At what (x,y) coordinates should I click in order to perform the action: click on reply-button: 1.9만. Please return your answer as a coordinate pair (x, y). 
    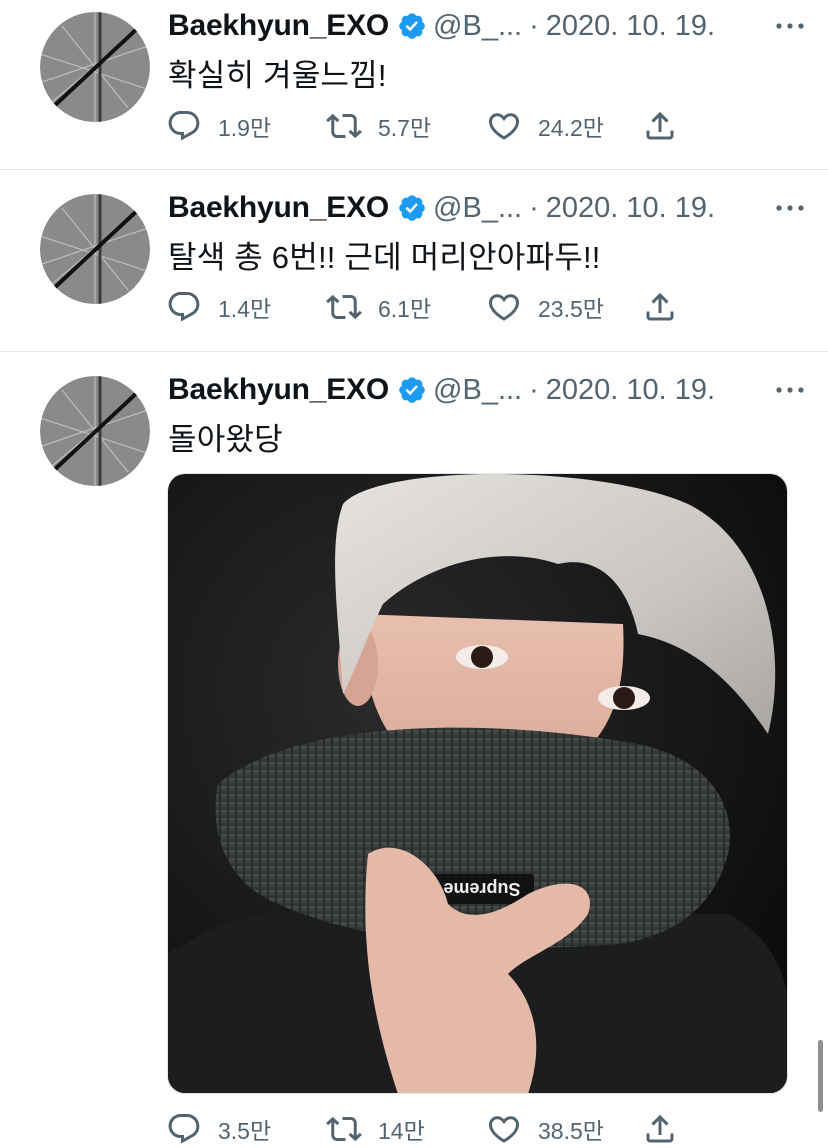
    Looking at the image, I should click on (218, 126).